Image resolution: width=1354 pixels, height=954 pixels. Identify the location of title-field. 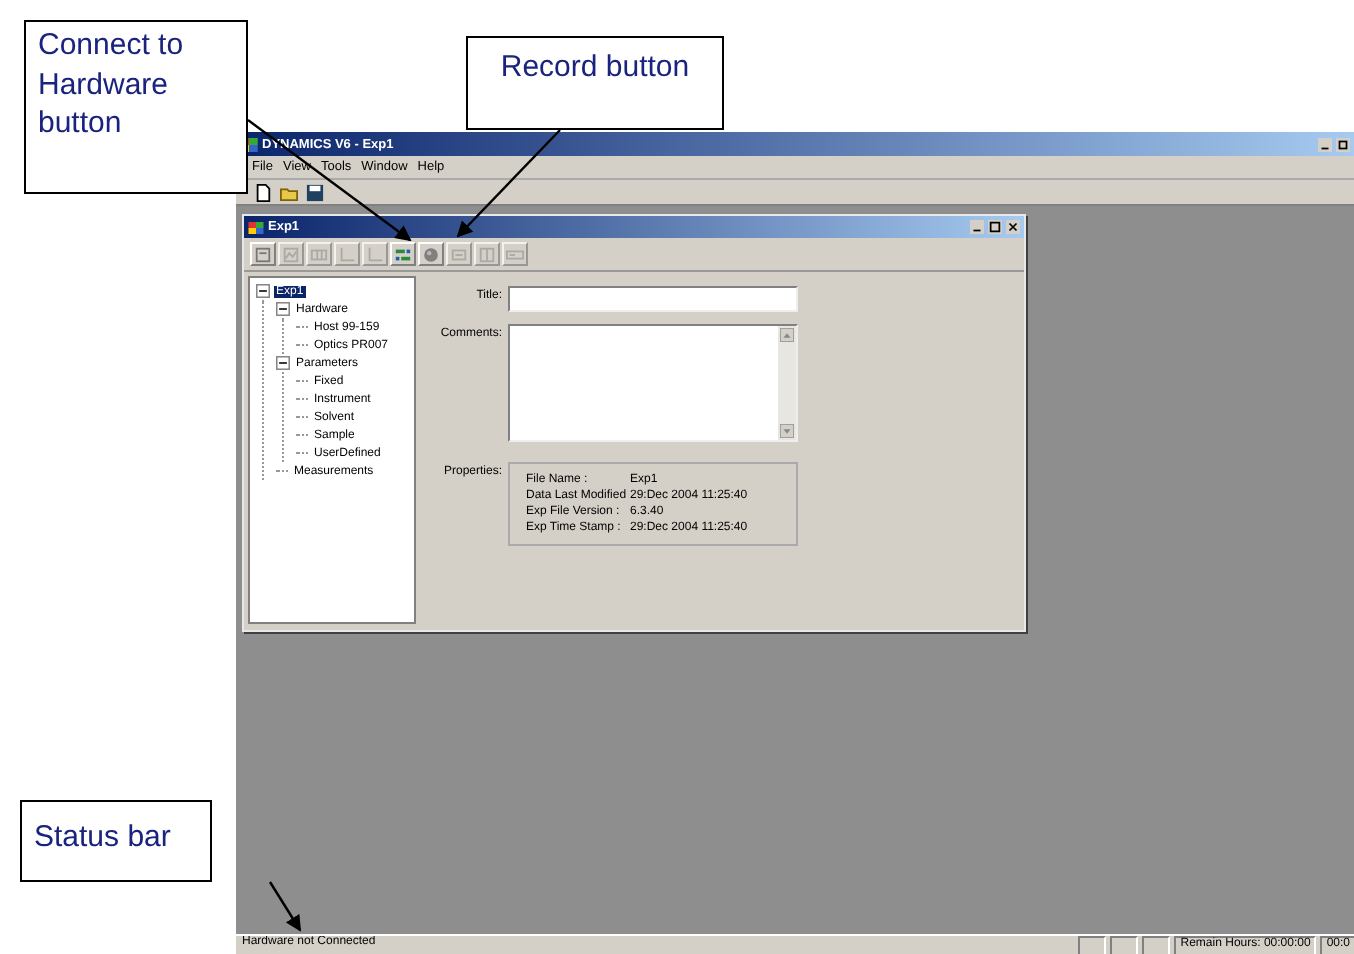
(653, 299).